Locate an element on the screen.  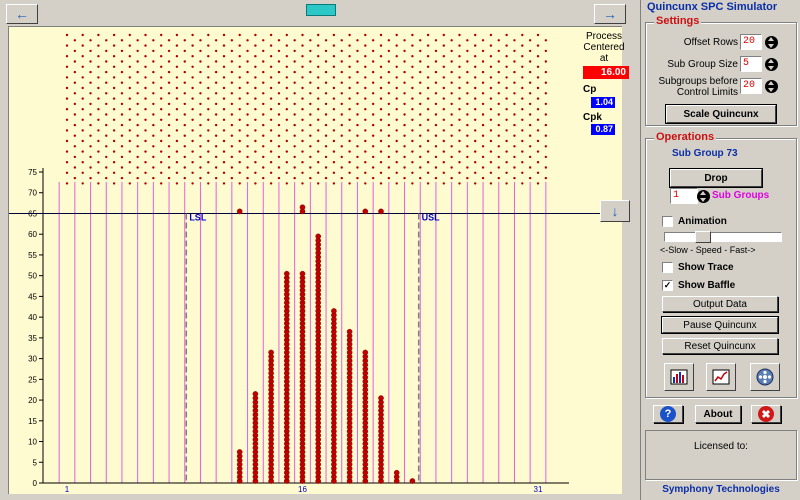
y-tick-label: 25 is located at coordinates (32, 379).